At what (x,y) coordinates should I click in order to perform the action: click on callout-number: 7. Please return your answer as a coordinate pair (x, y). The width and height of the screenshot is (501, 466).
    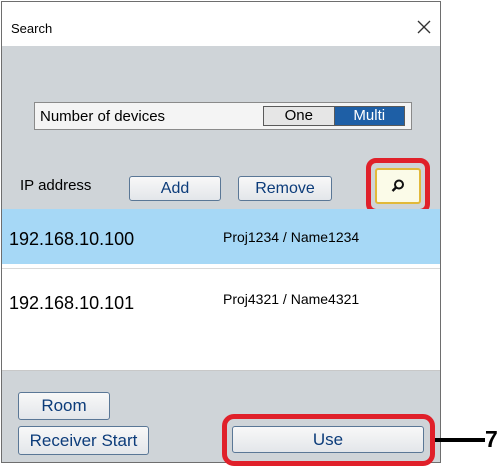
    Looking at the image, I should click on (491, 439).